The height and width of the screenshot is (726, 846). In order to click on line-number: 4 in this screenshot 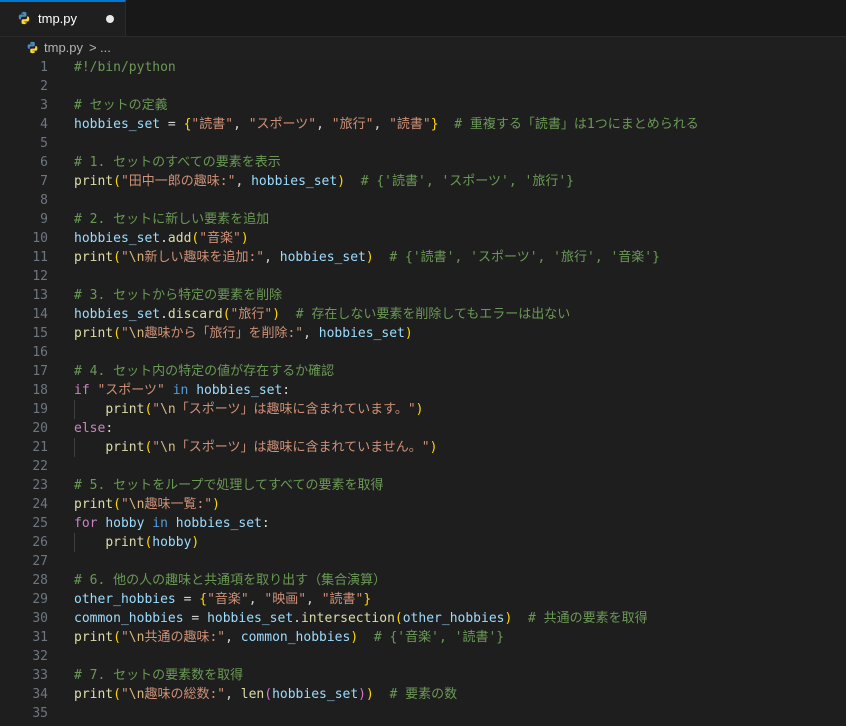, I will do `click(44, 124)`.